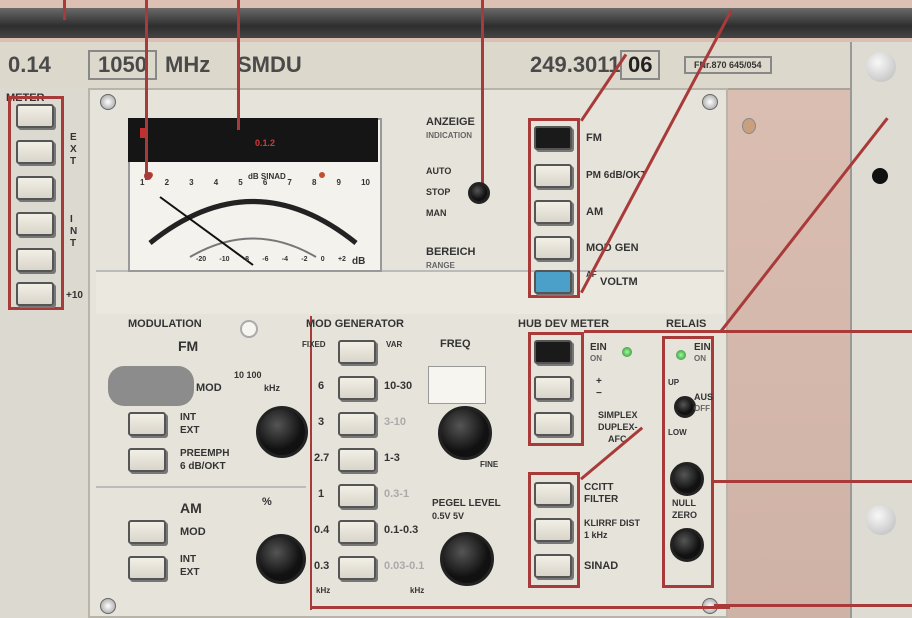 The image size is (912, 618). I want to click on modgen-range-left: 0.4, so click(322, 530).